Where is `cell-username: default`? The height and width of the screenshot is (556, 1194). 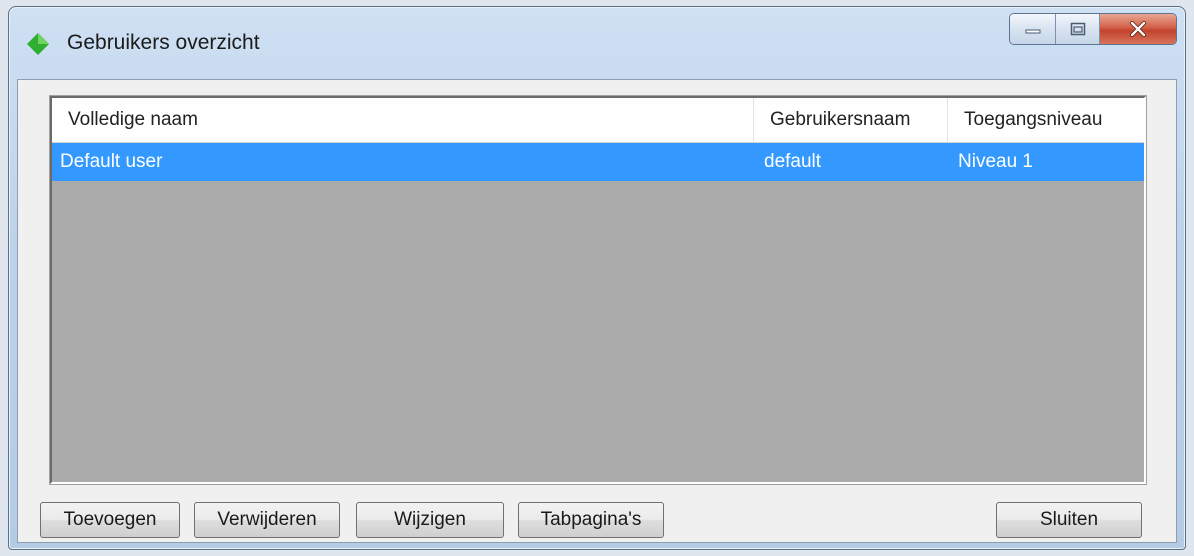
cell-username: default is located at coordinates (793, 161).